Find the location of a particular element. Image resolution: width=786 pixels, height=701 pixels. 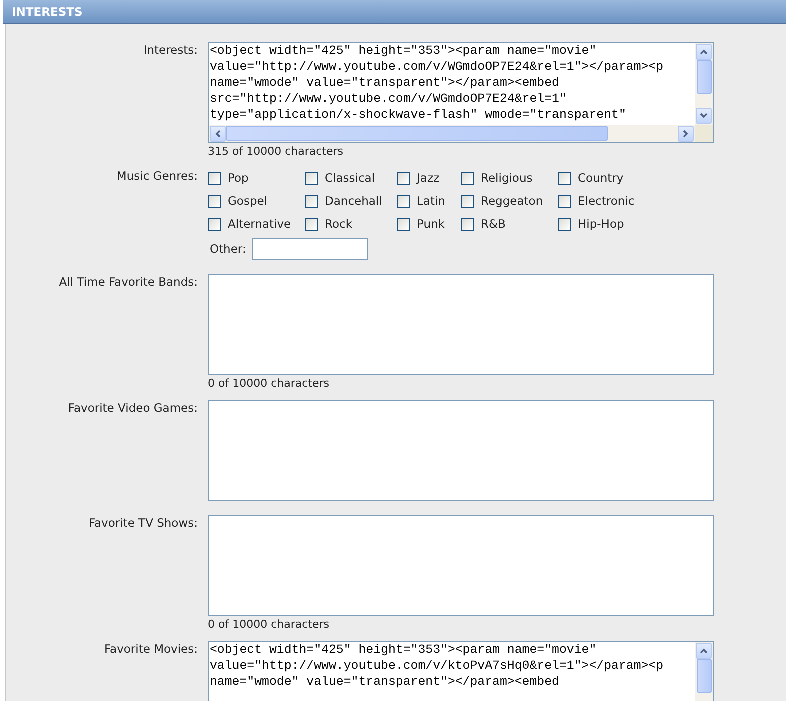

other-label: Other: is located at coordinates (228, 249).